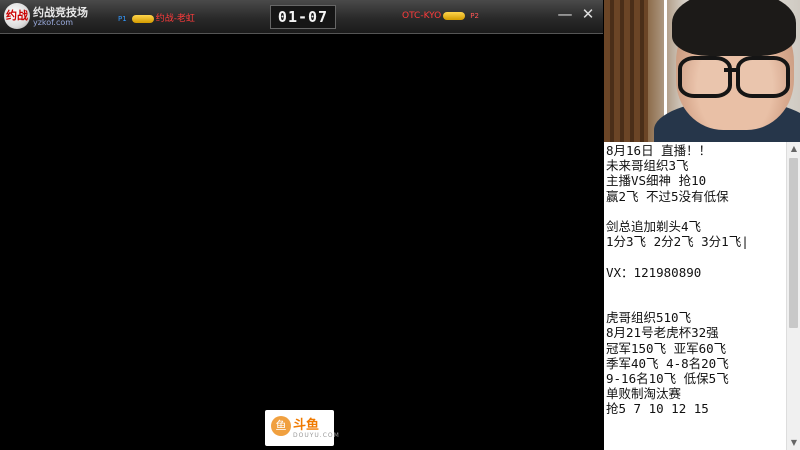  What do you see at coordinates (734, 77) in the screenshot?
I see `glasses-icon` at bounding box center [734, 77].